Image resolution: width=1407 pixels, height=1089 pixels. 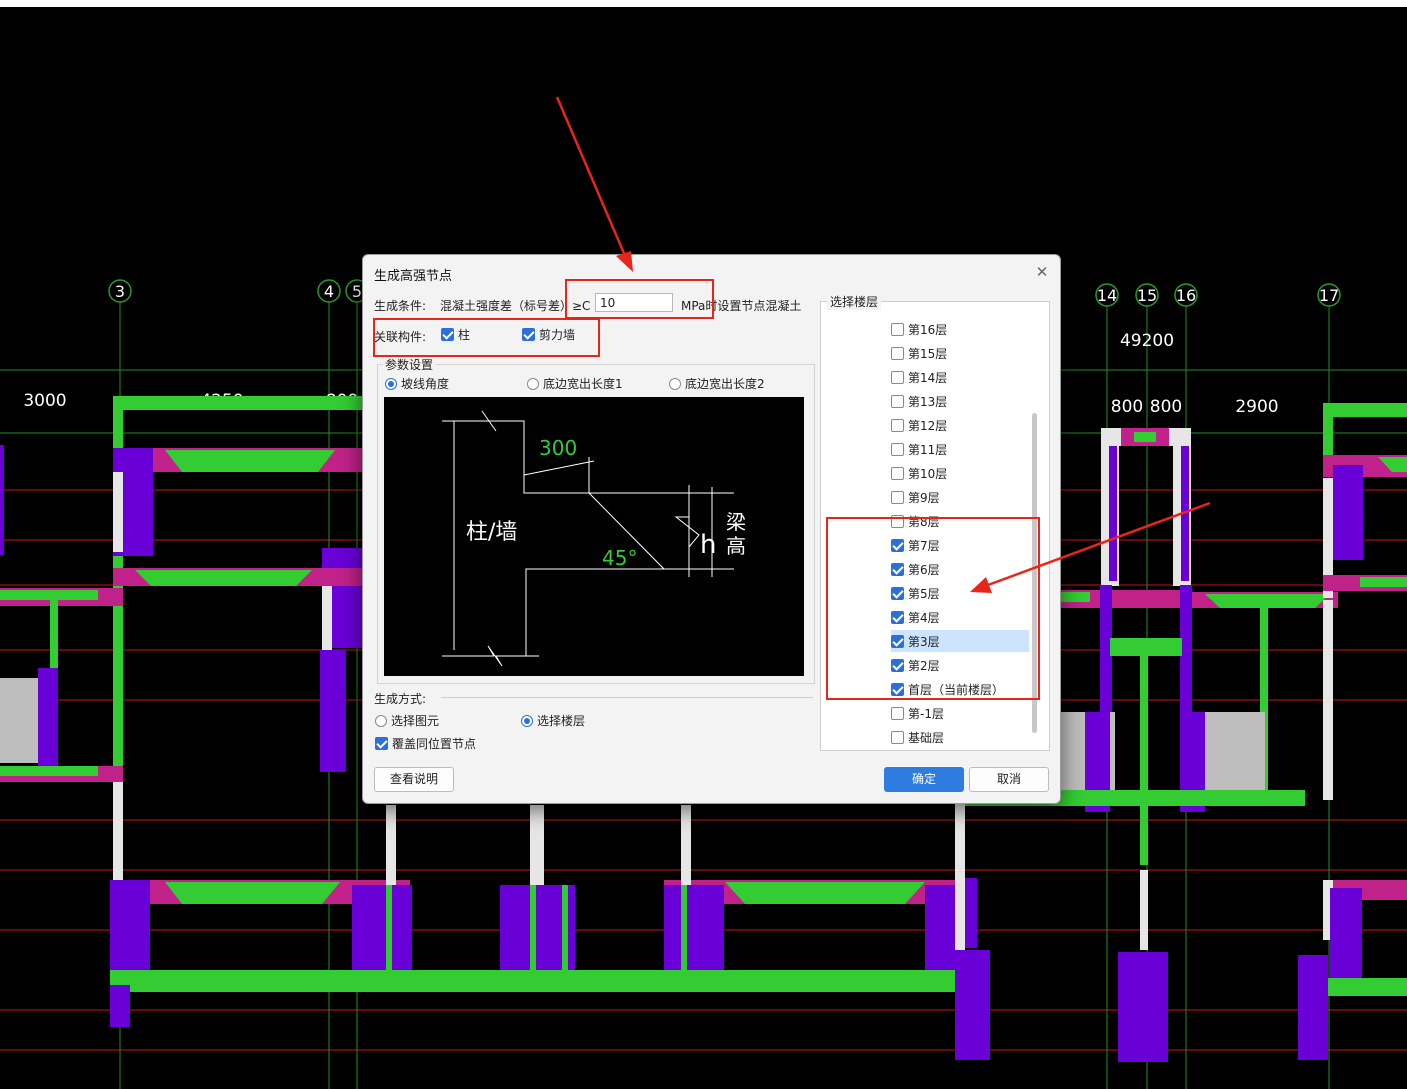 What do you see at coordinates (960, 593) in the screenshot?
I see `floor-item: 第5层` at bounding box center [960, 593].